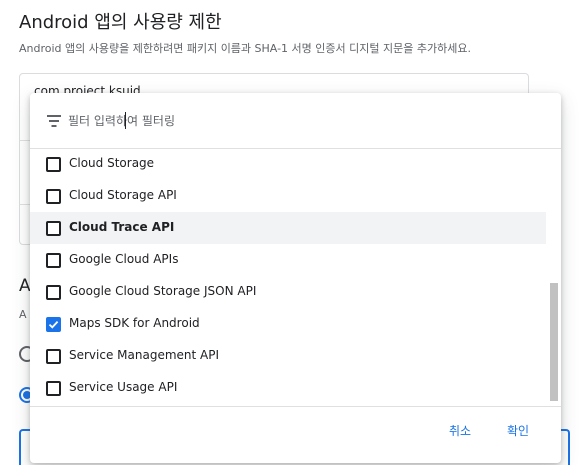 The height and width of the screenshot is (465, 579). What do you see at coordinates (144, 355) in the screenshot?
I see `list-item-label: Service Management API` at bounding box center [144, 355].